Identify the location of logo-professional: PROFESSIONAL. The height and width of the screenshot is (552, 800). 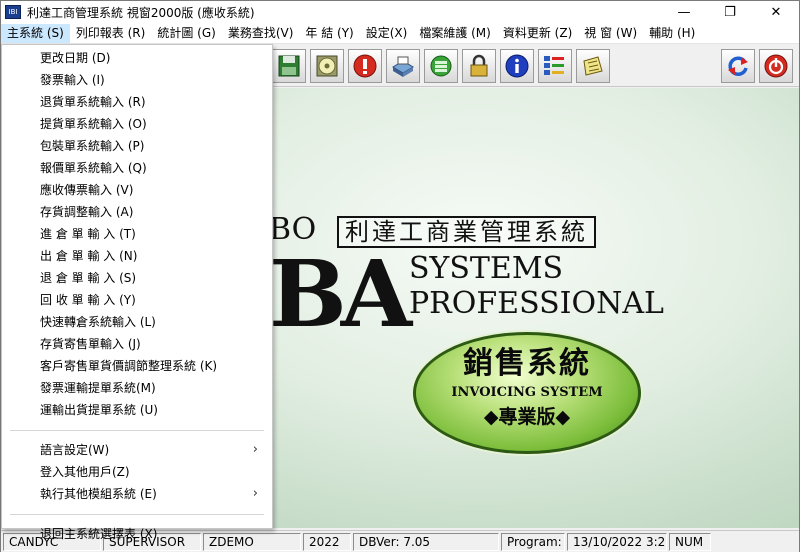
(536, 303).